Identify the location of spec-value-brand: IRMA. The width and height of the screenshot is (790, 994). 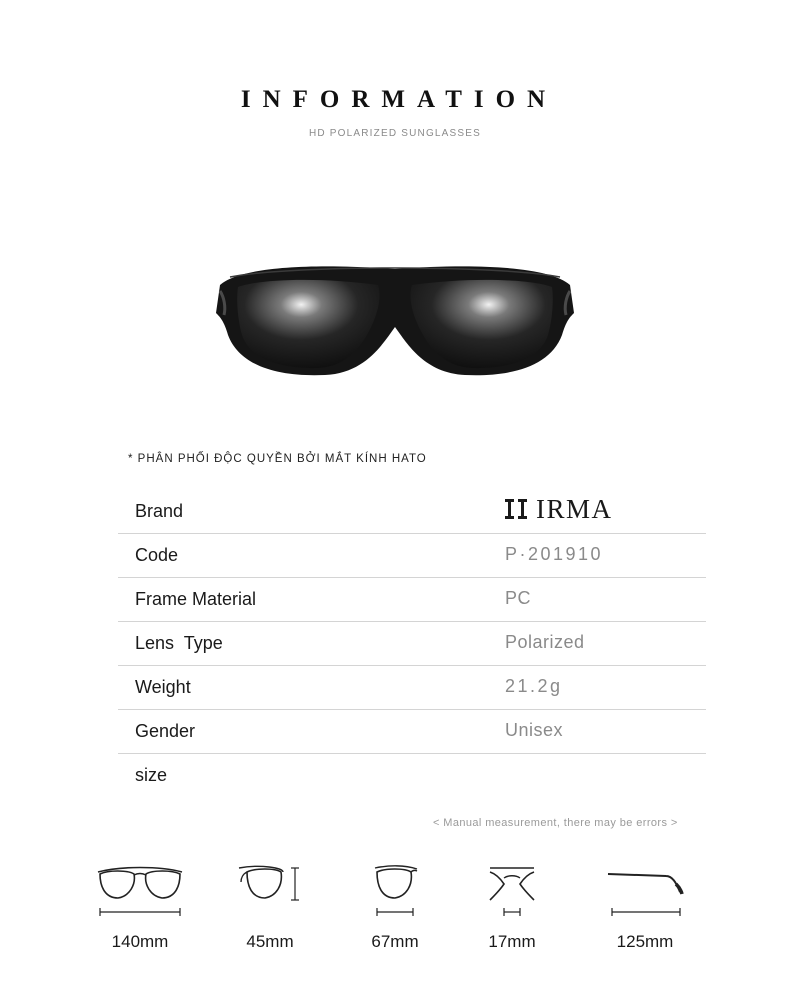
(574, 508).